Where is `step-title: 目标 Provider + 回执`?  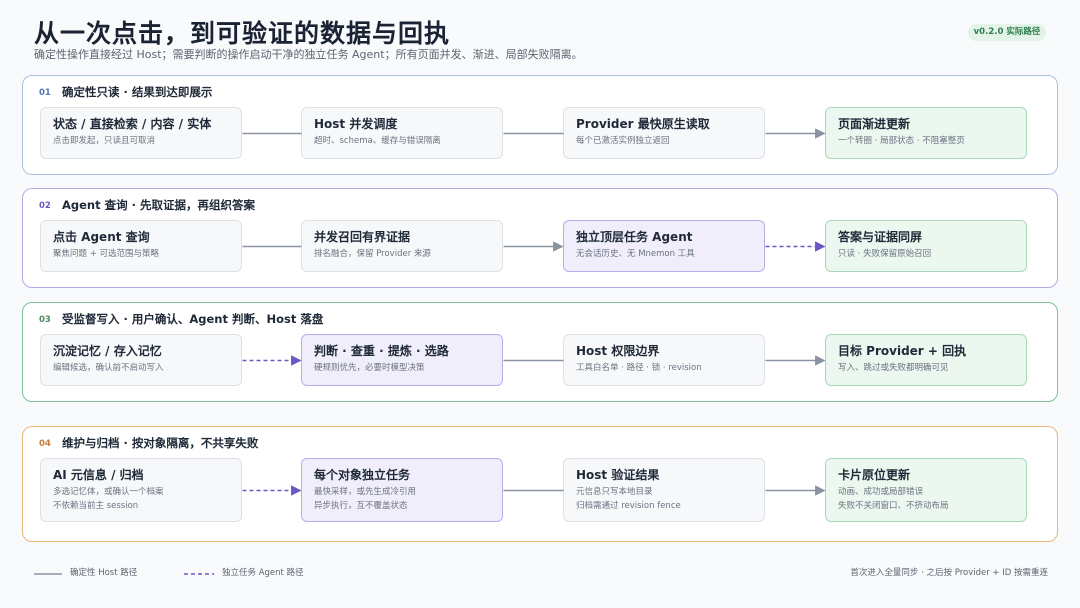
step-title: 目标 Provider + 回执 is located at coordinates (902, 351).